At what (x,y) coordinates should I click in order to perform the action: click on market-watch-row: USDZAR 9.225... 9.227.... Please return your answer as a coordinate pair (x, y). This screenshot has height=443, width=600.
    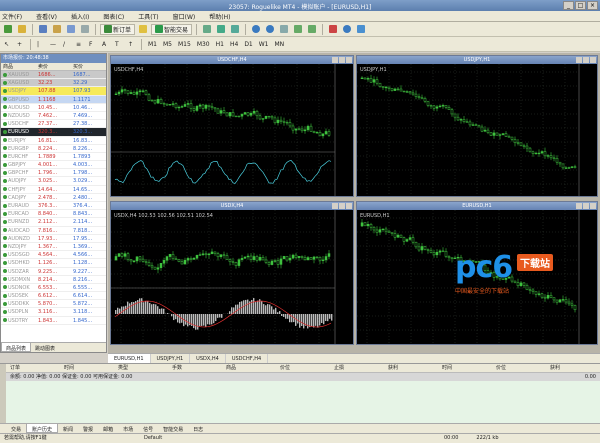
    Looking at the image, I should click on (53, 272).